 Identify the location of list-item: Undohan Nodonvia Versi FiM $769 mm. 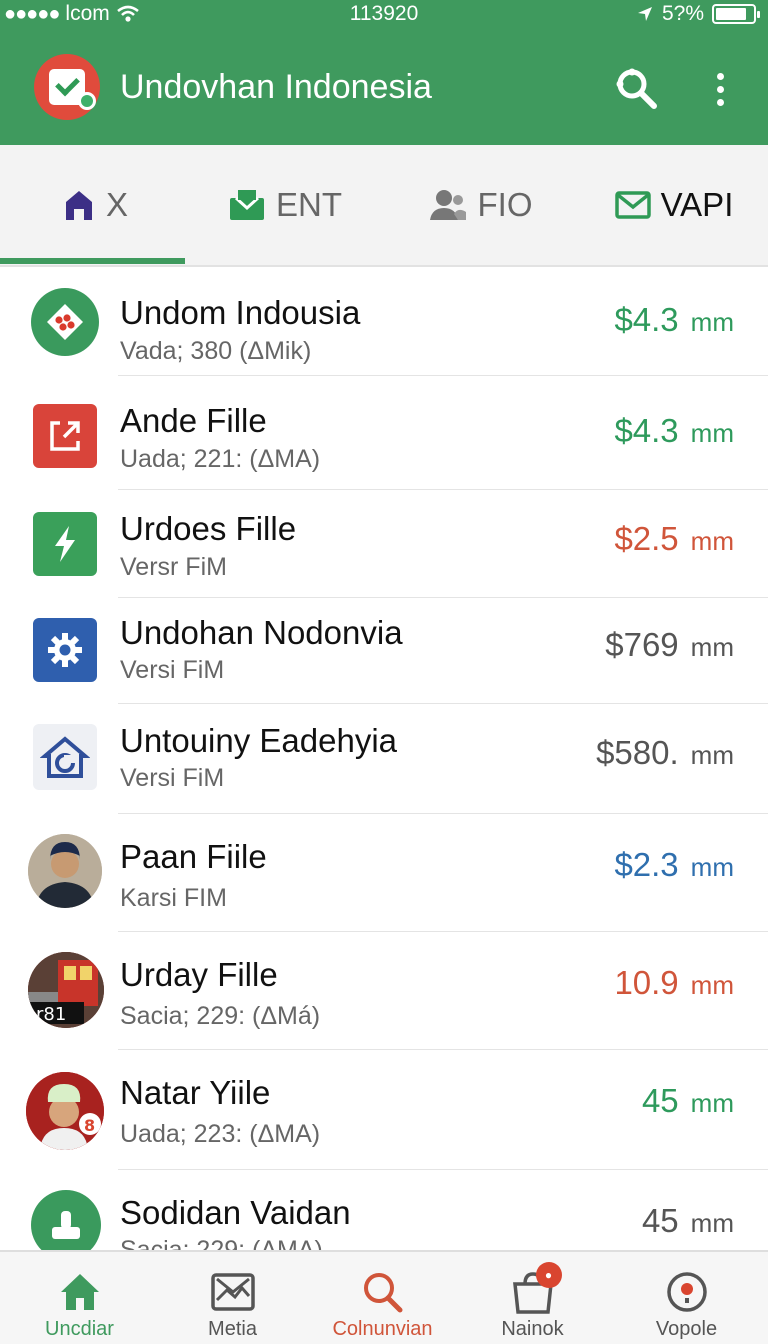
(384, 650).